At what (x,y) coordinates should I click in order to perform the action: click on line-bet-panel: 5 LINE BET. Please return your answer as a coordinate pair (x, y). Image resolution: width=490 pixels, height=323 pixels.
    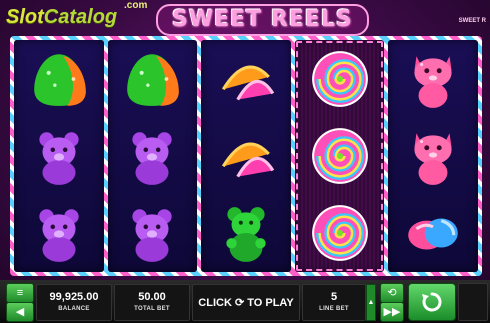
    Looking at the image, I should click on (334, 302).